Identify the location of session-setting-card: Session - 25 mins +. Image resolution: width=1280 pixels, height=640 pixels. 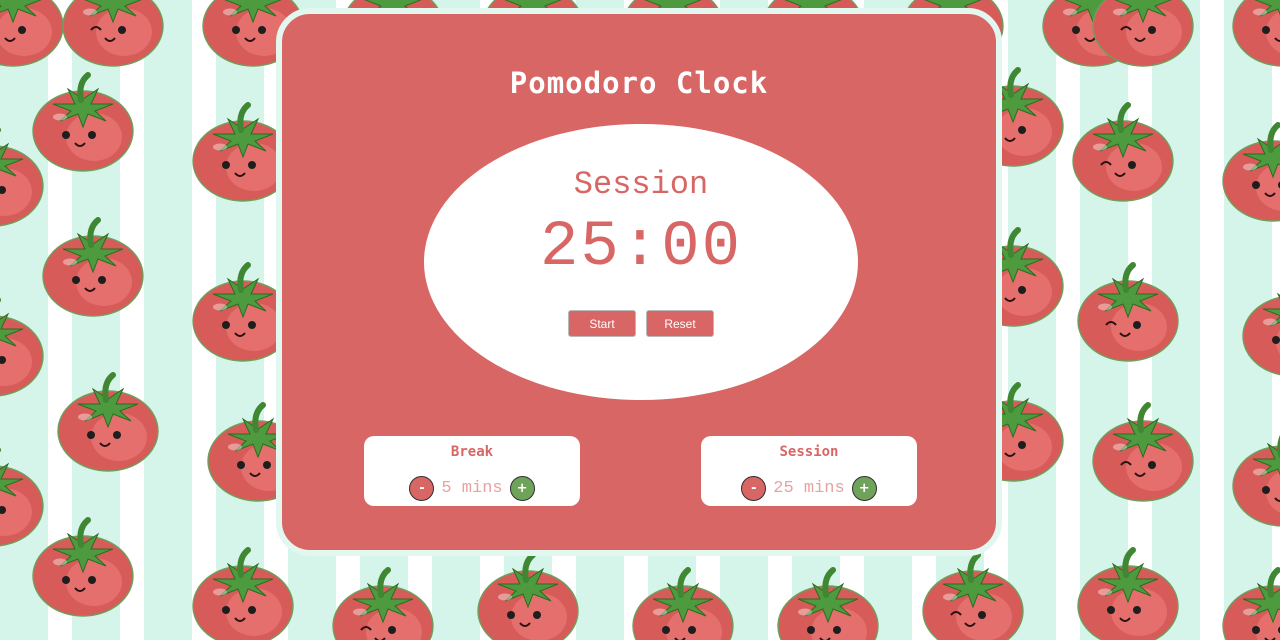
(809, 471).